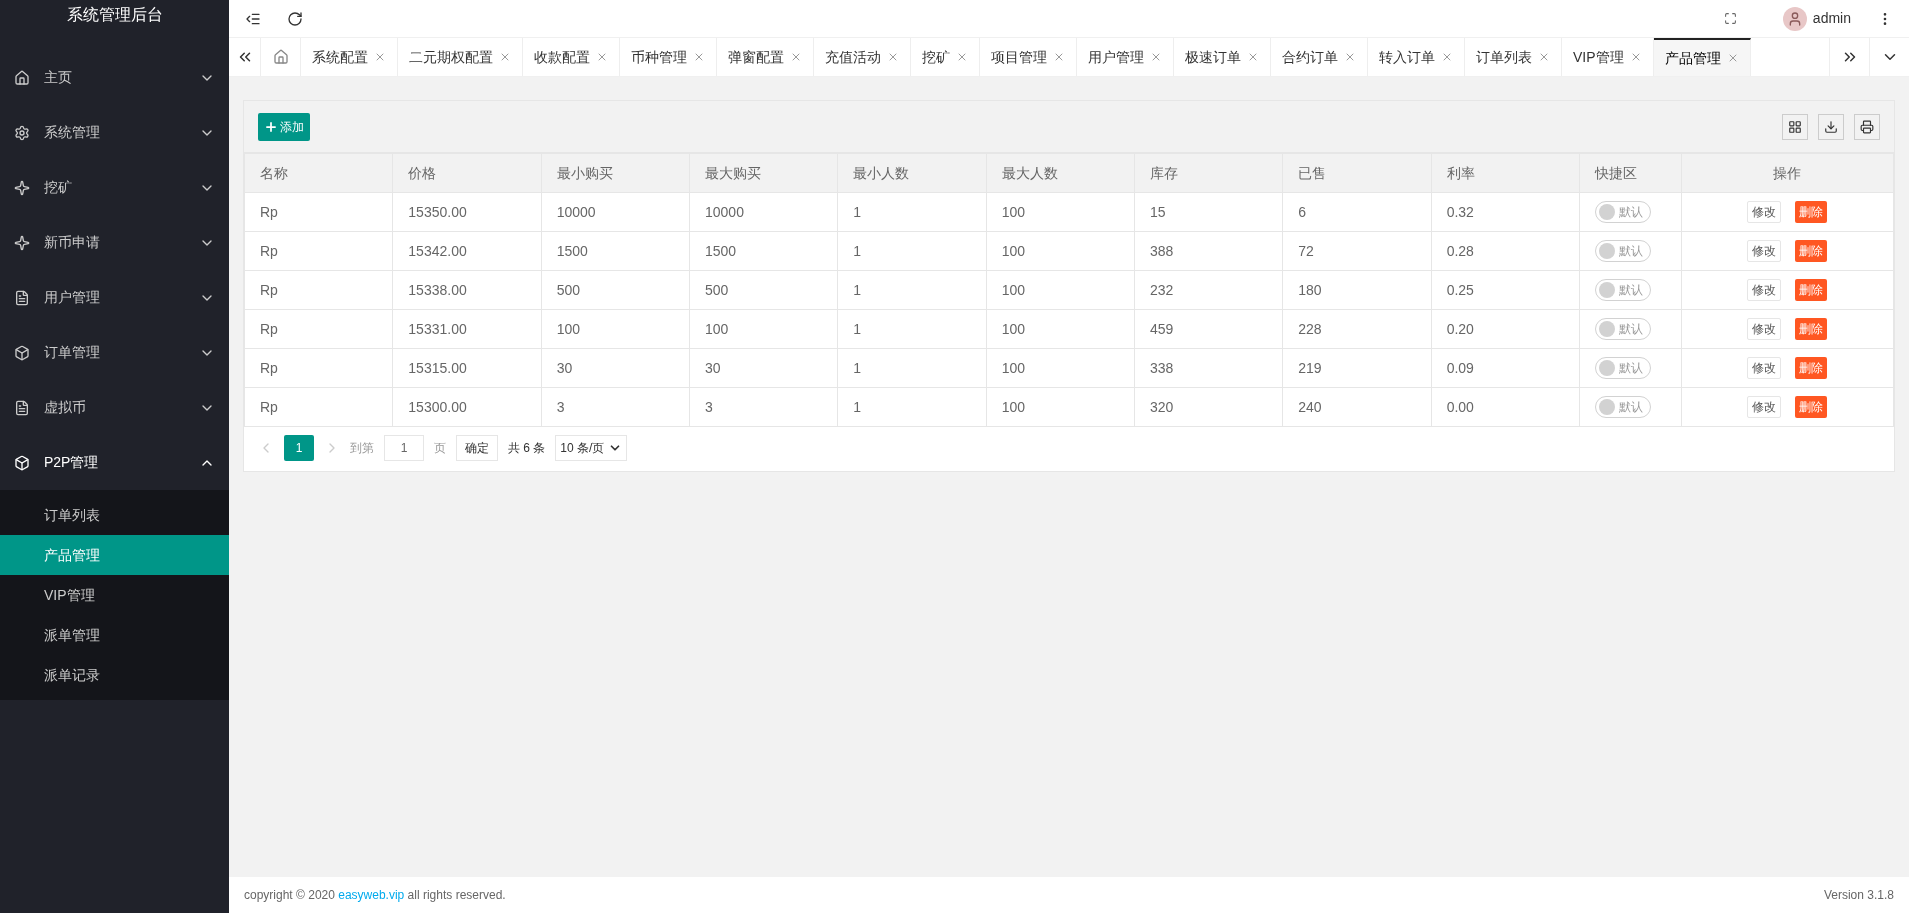 The width and height of the screenshot is (1909, 913). I want to click on avatar-icon, so click(1794, 18).